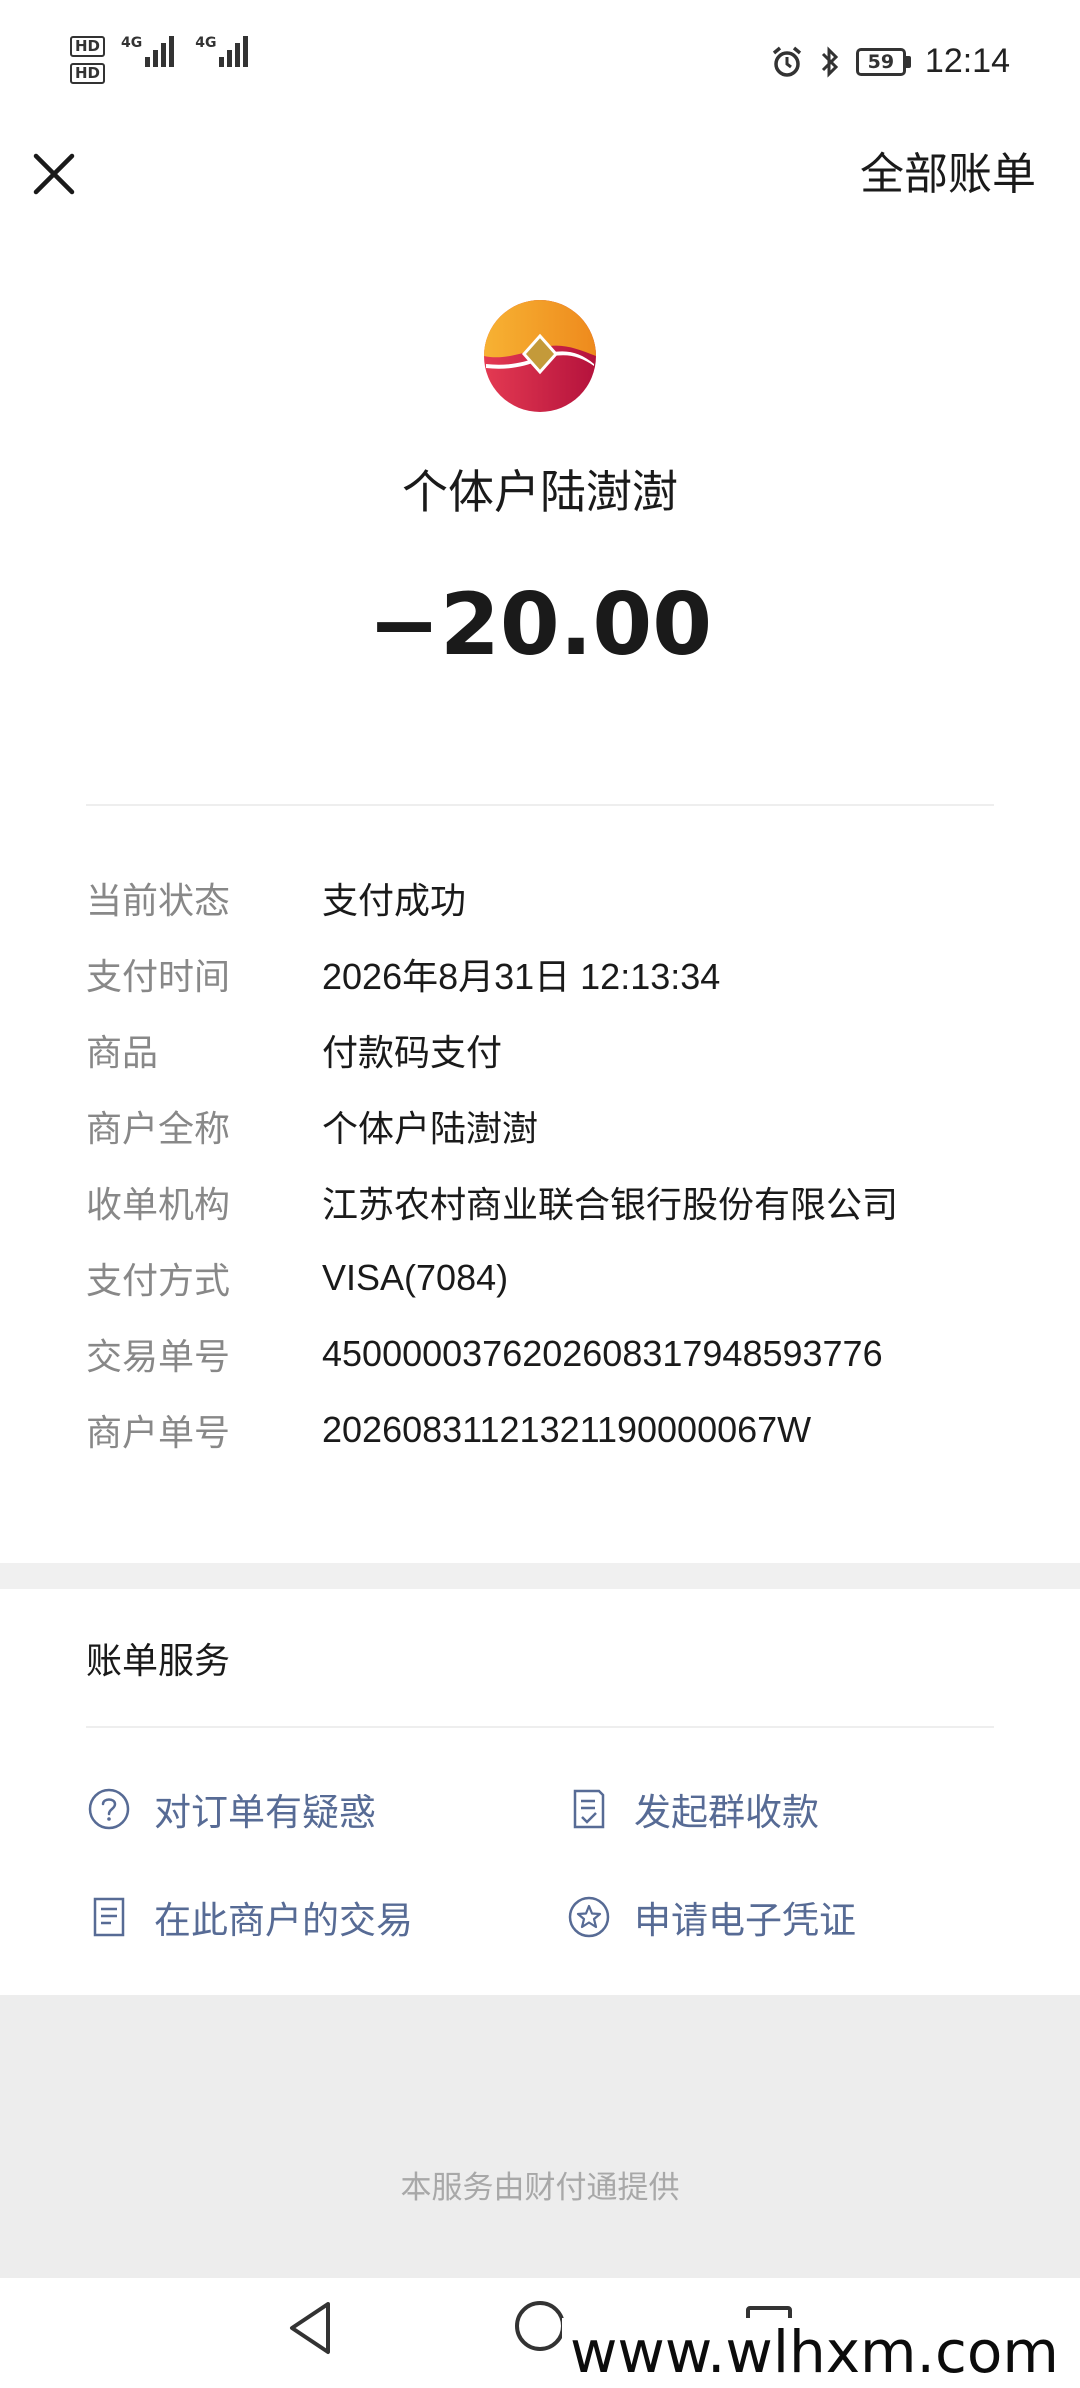 This screenshot has height=2388, width=1080. I want to click on detail-label: 支付方式, so click(158, 1281).